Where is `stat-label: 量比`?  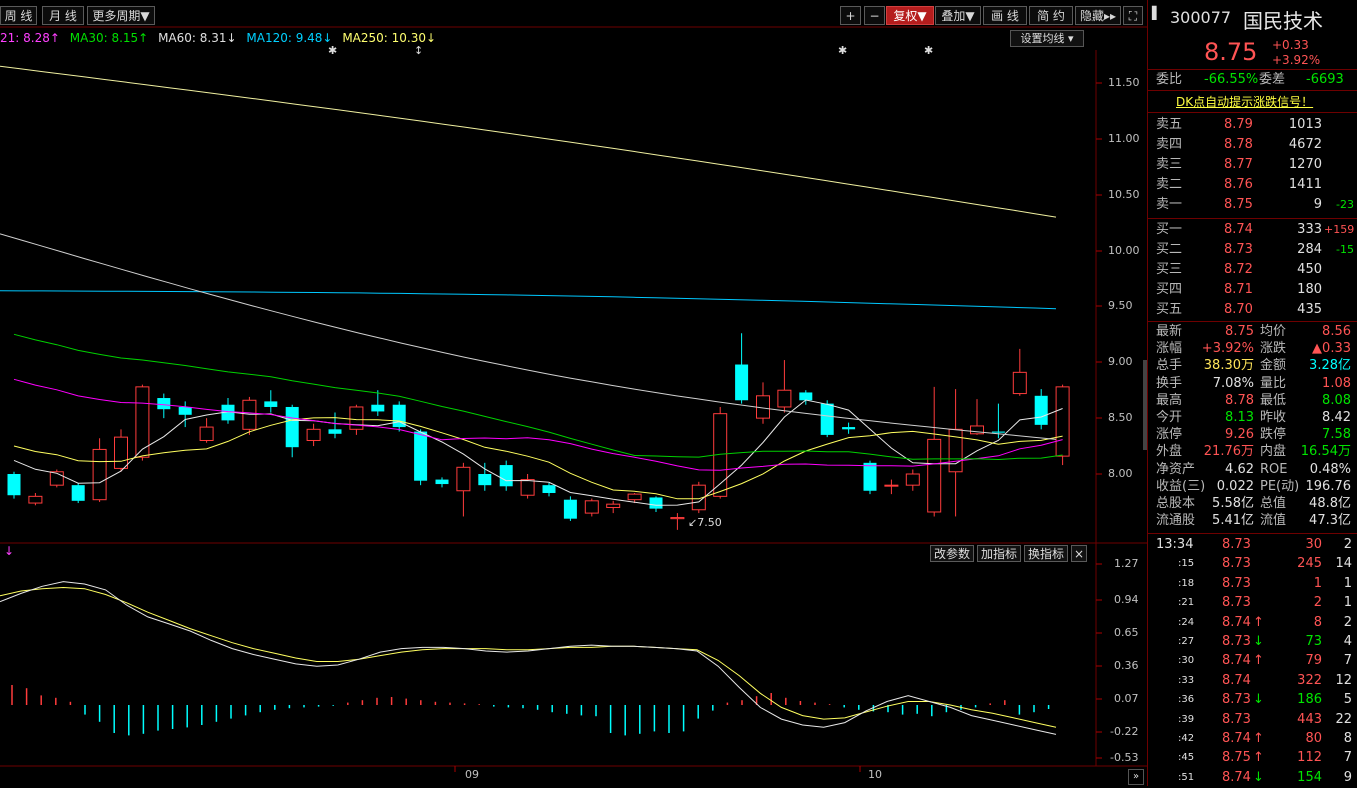 stat-label: 量比 is located at coordinates (1273, 383).